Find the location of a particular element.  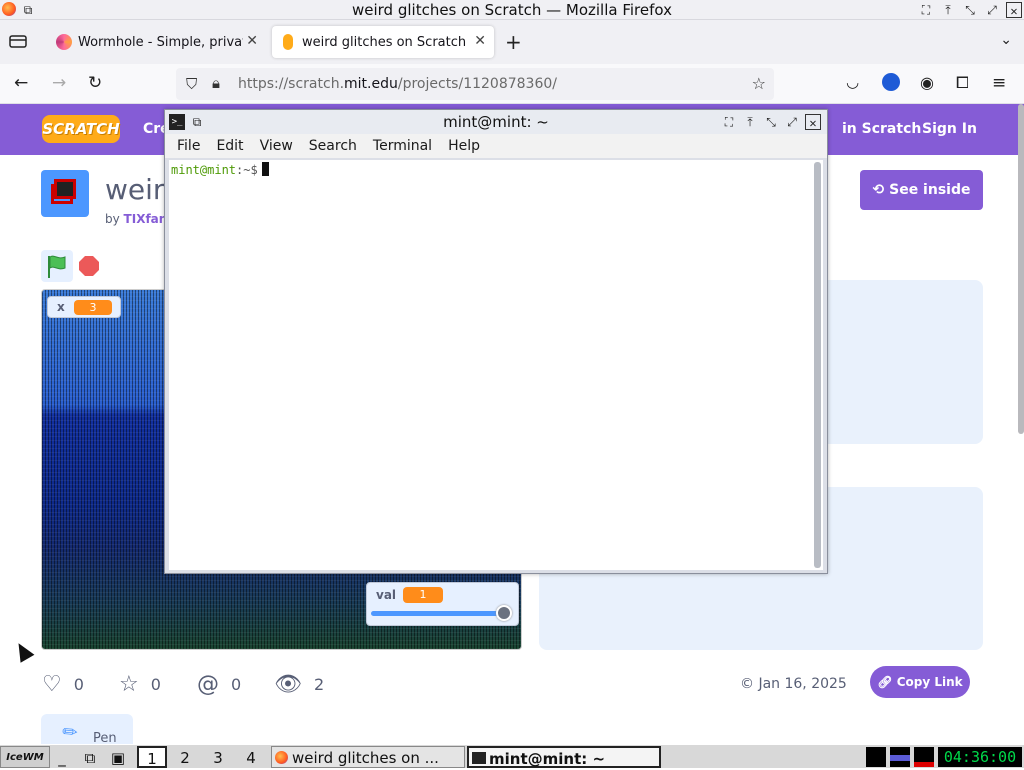

link-icon: 🔗︎ is located at coordinates (887, 682).